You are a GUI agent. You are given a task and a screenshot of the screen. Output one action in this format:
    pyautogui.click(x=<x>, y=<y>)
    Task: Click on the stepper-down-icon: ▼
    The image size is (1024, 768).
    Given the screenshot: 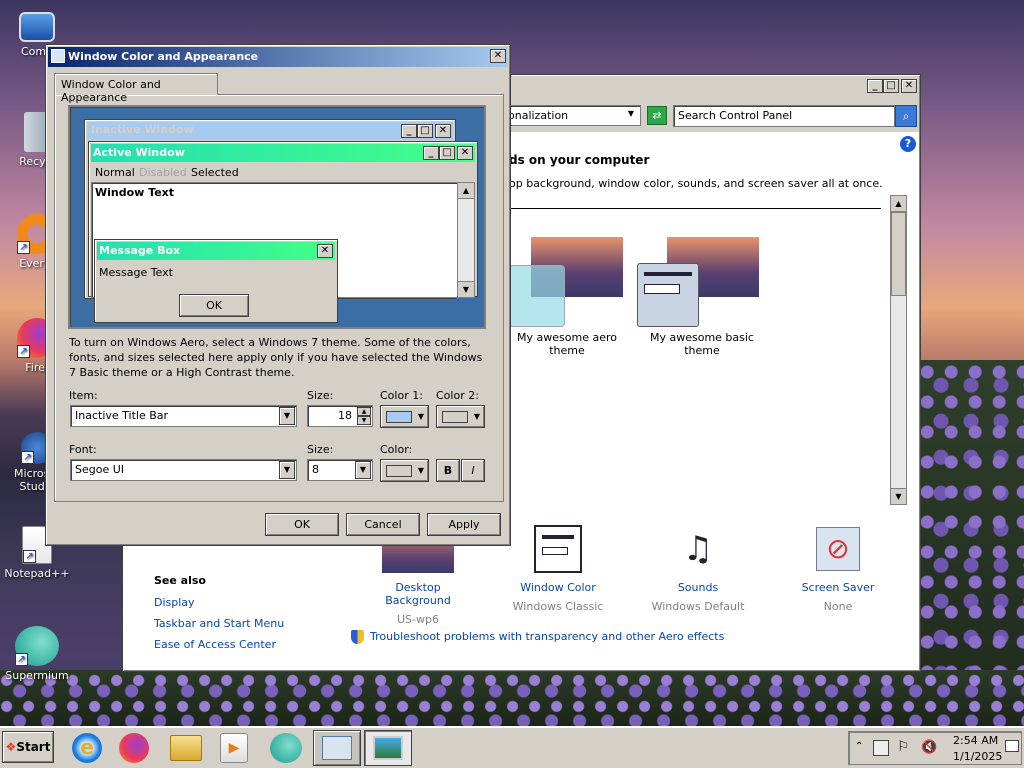 What is the action you would take?
    pyautogui.click(x=364, y=420)
    